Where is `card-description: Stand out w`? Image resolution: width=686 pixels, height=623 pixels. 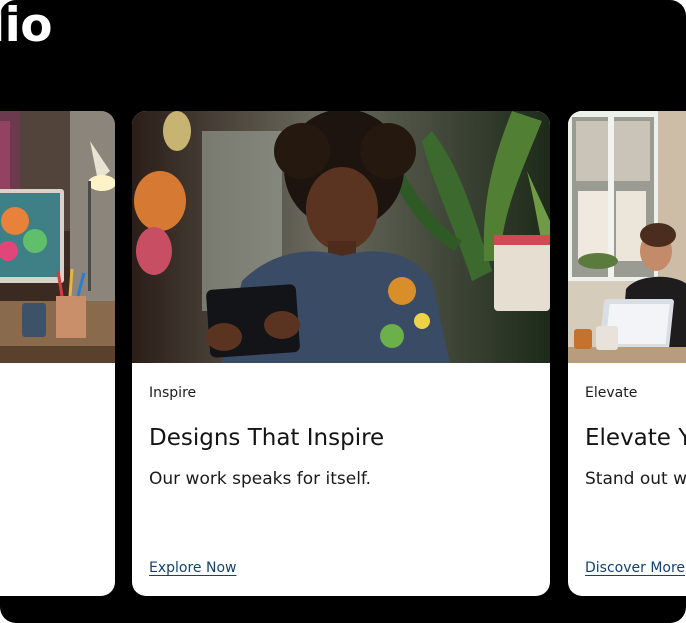
card-description: Stand out w is located at coordinates (635, 479).